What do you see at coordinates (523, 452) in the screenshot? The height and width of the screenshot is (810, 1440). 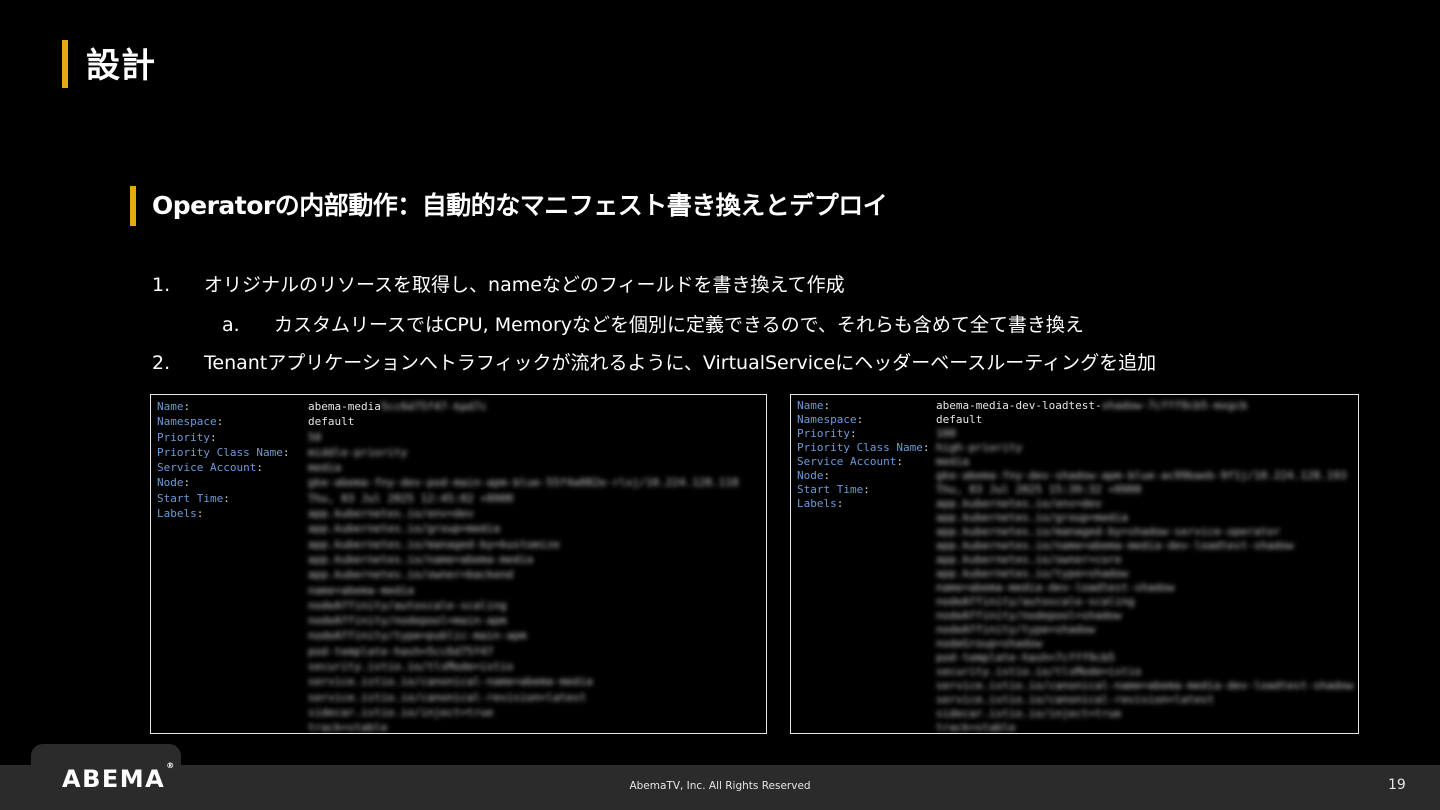 I see `terminal-row: middle-priority` at bounding box center [523, 452].